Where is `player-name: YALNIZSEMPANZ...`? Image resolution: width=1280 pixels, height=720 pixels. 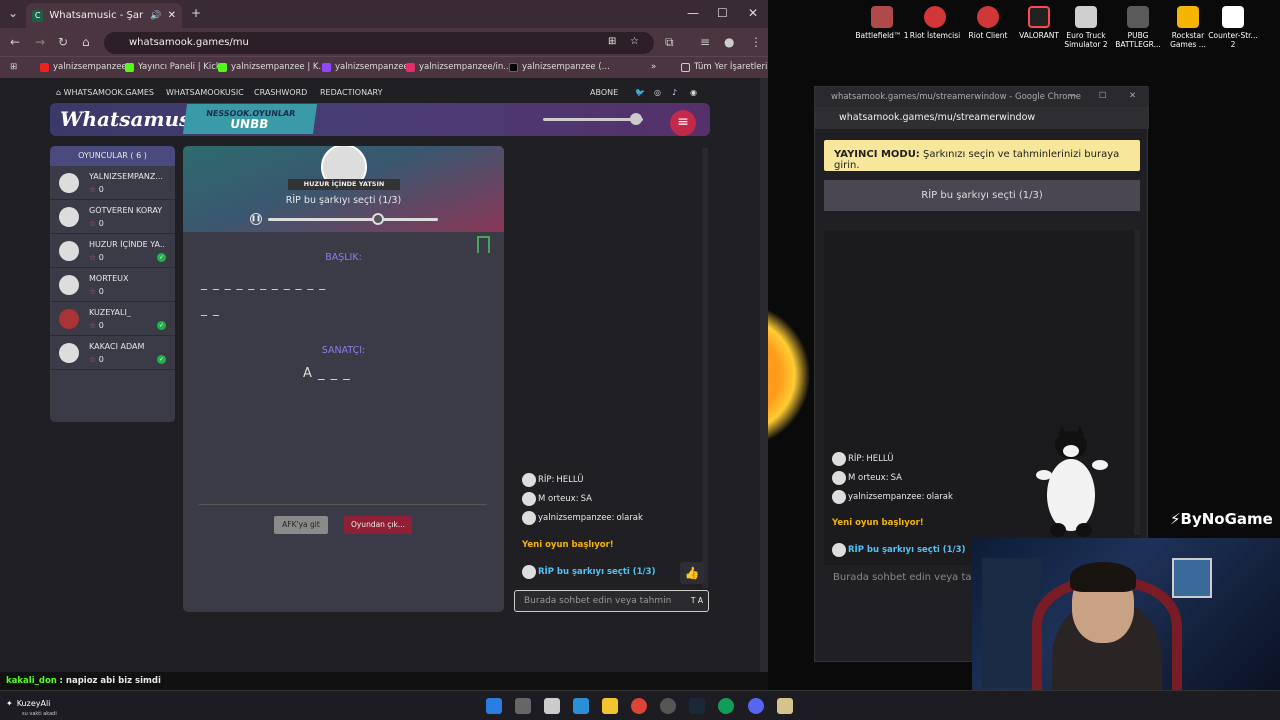
player-name: YALNIZSEMPANZ... is located at coordinates (126, 176).